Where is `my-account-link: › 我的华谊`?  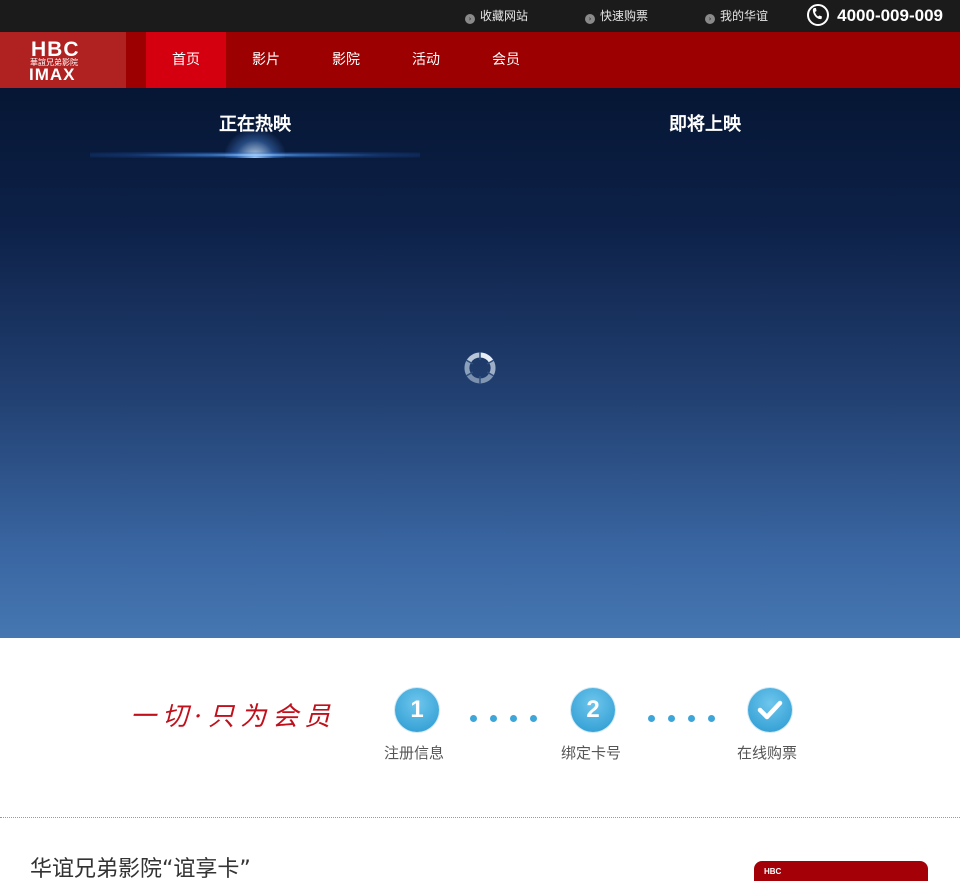 my-account-link: › 我的华谊 is located at coordinates (736, 16).